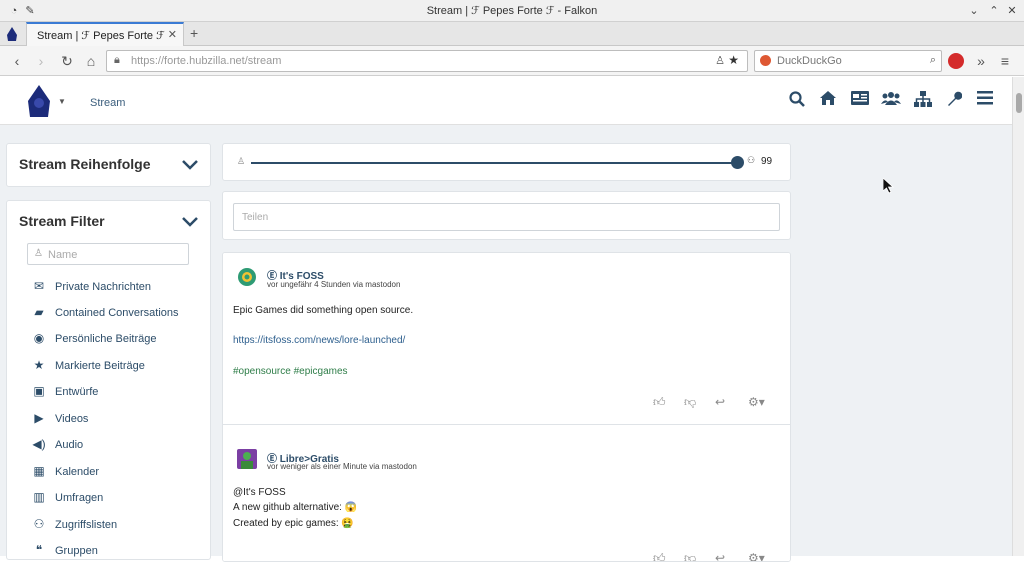 The height and width of the screenshot is (562, 1024). I want to click on wrench-icon, so click(954, 101).